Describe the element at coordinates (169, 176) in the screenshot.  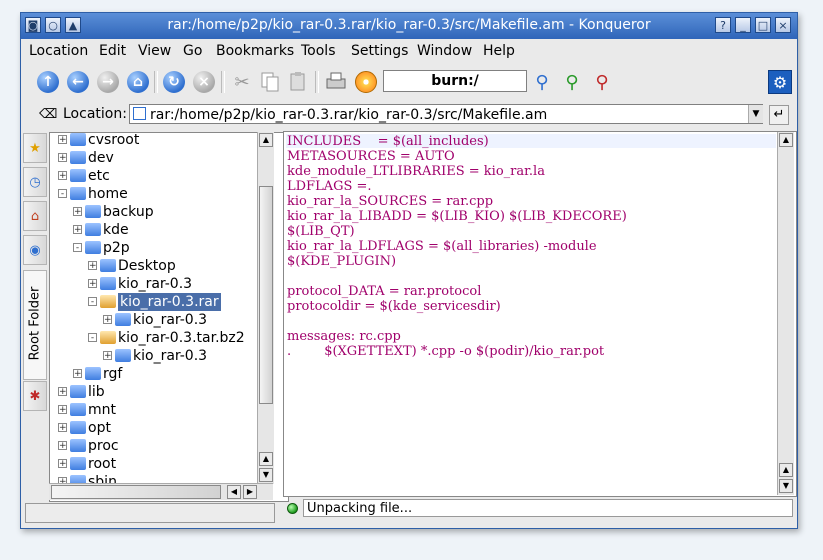
I see `tree-item: + etc` at that location.